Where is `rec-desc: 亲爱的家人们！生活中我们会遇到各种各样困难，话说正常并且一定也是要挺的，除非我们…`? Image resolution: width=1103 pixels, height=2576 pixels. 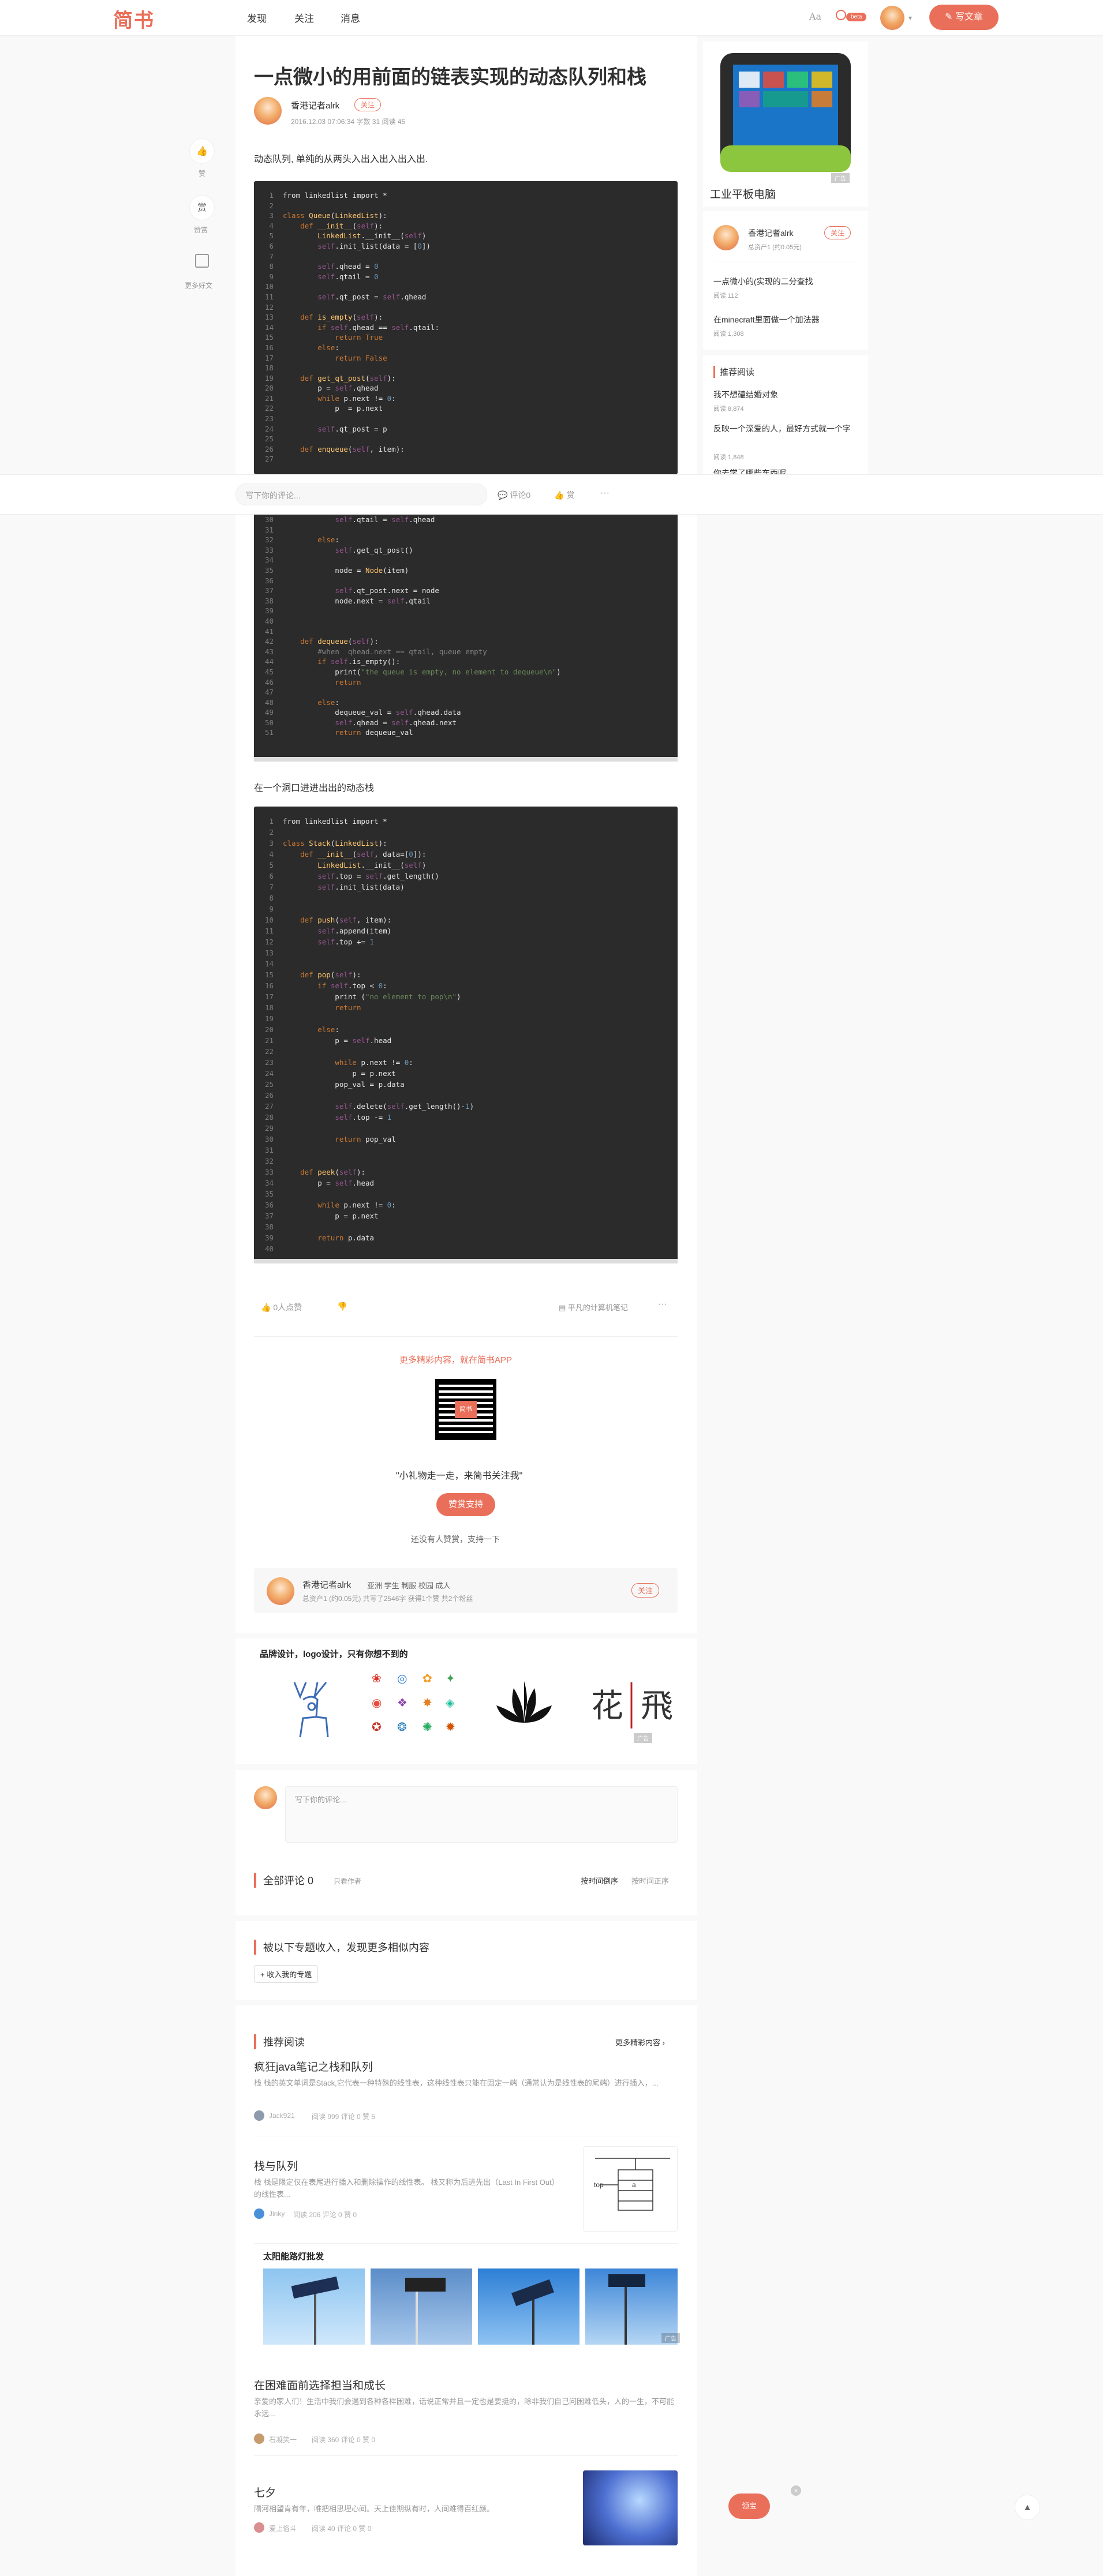
rec-desc: 亲爱的家人们！生活中我们会遇到各种各样困难，话说正常并且一定也是要挺的，除非我们… is located at coordinates (465, 2407).